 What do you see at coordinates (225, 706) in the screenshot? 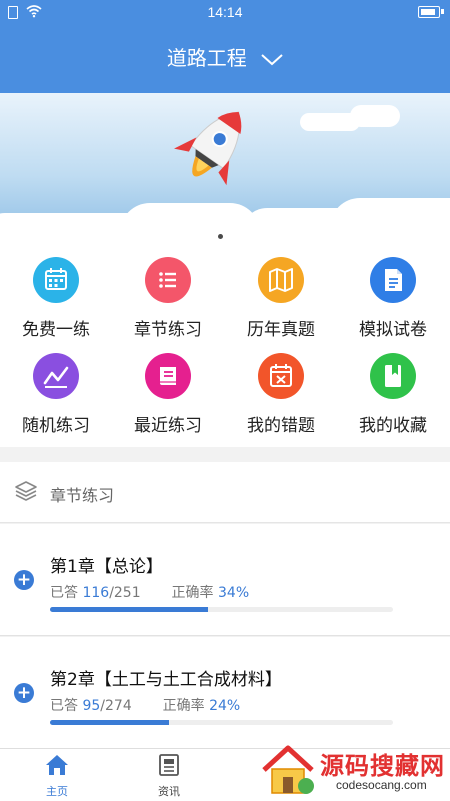
I see `accuracy-value: 24%` at bounding box center [225, 706].